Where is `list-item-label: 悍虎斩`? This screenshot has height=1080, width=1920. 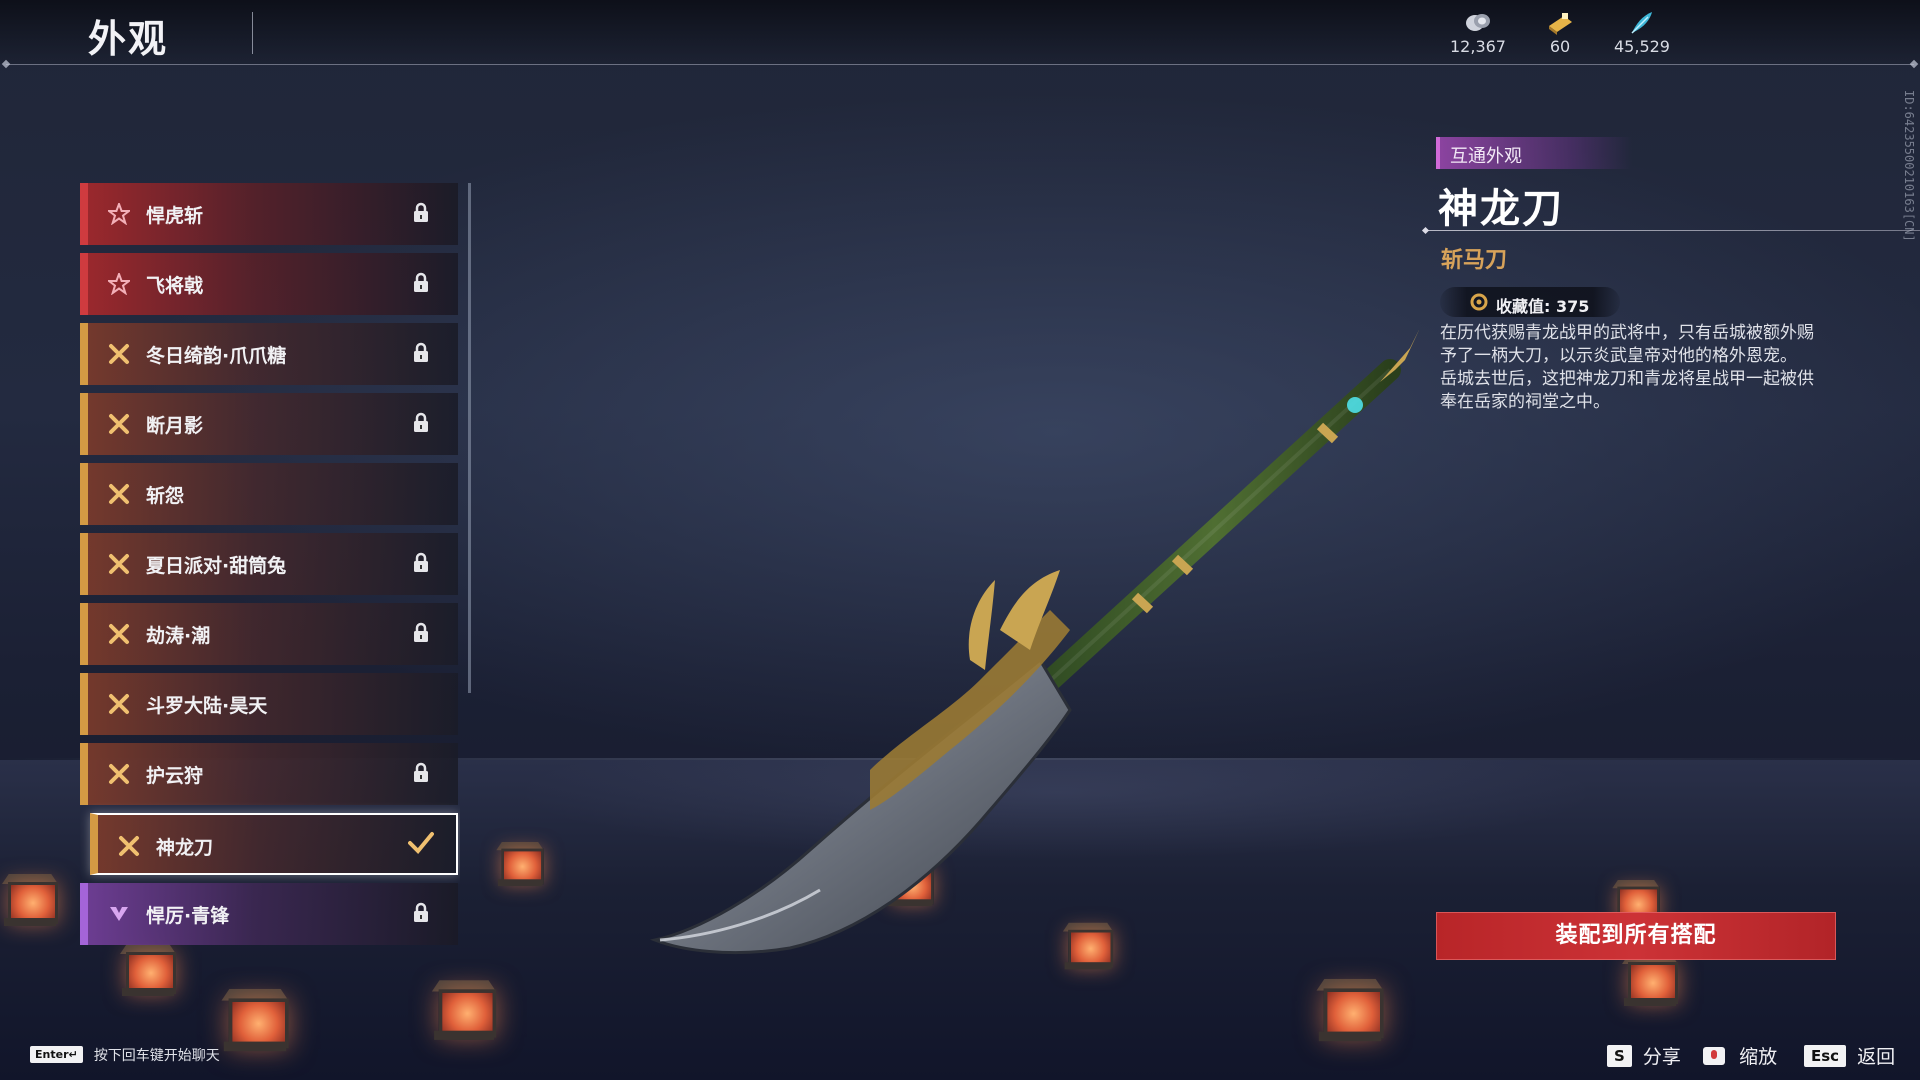 list-item-label: 悍虎斩 is located at coordinates (175, 216).